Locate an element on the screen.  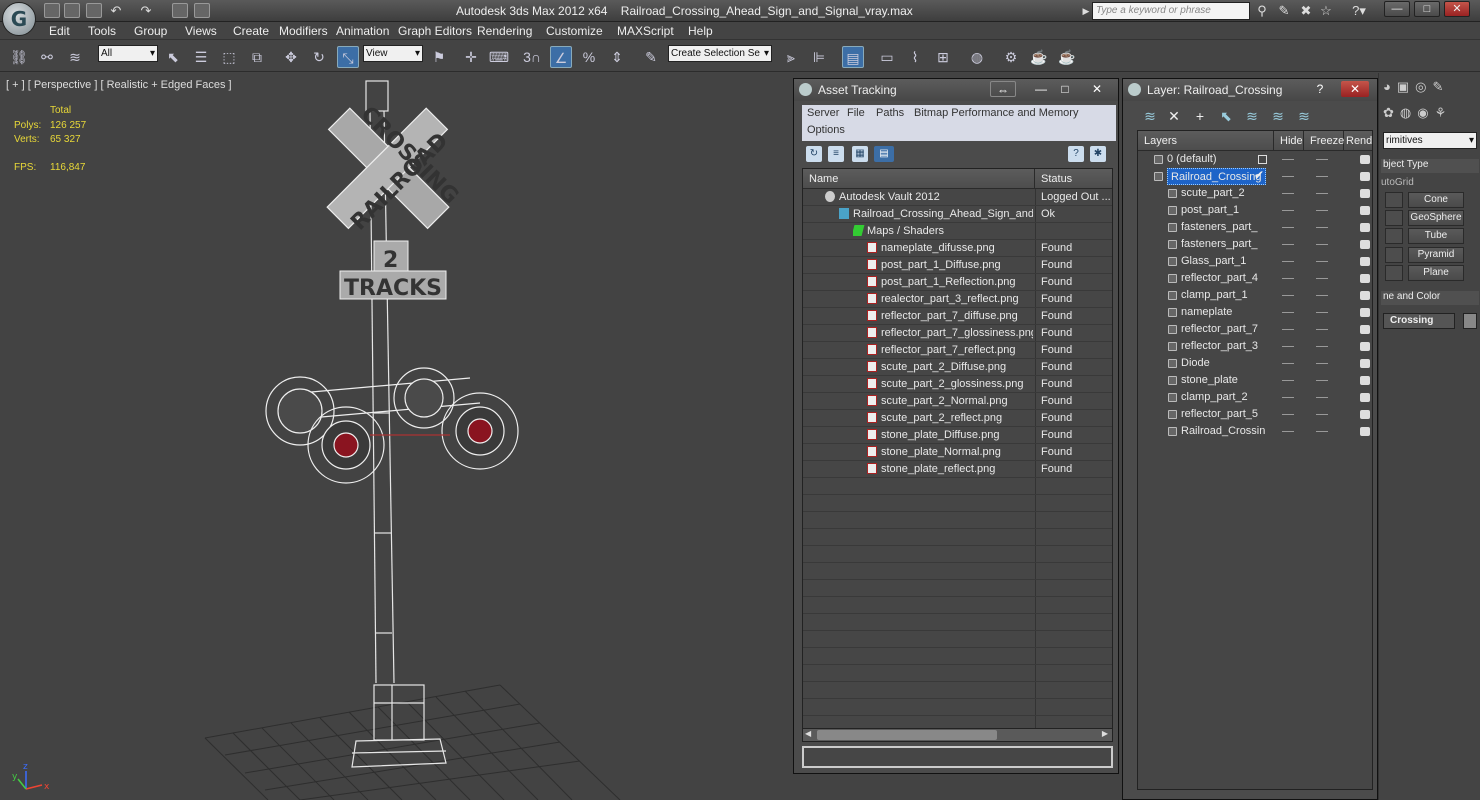
create-layer-icon: ≋ is located at coordinates (1150, 116).